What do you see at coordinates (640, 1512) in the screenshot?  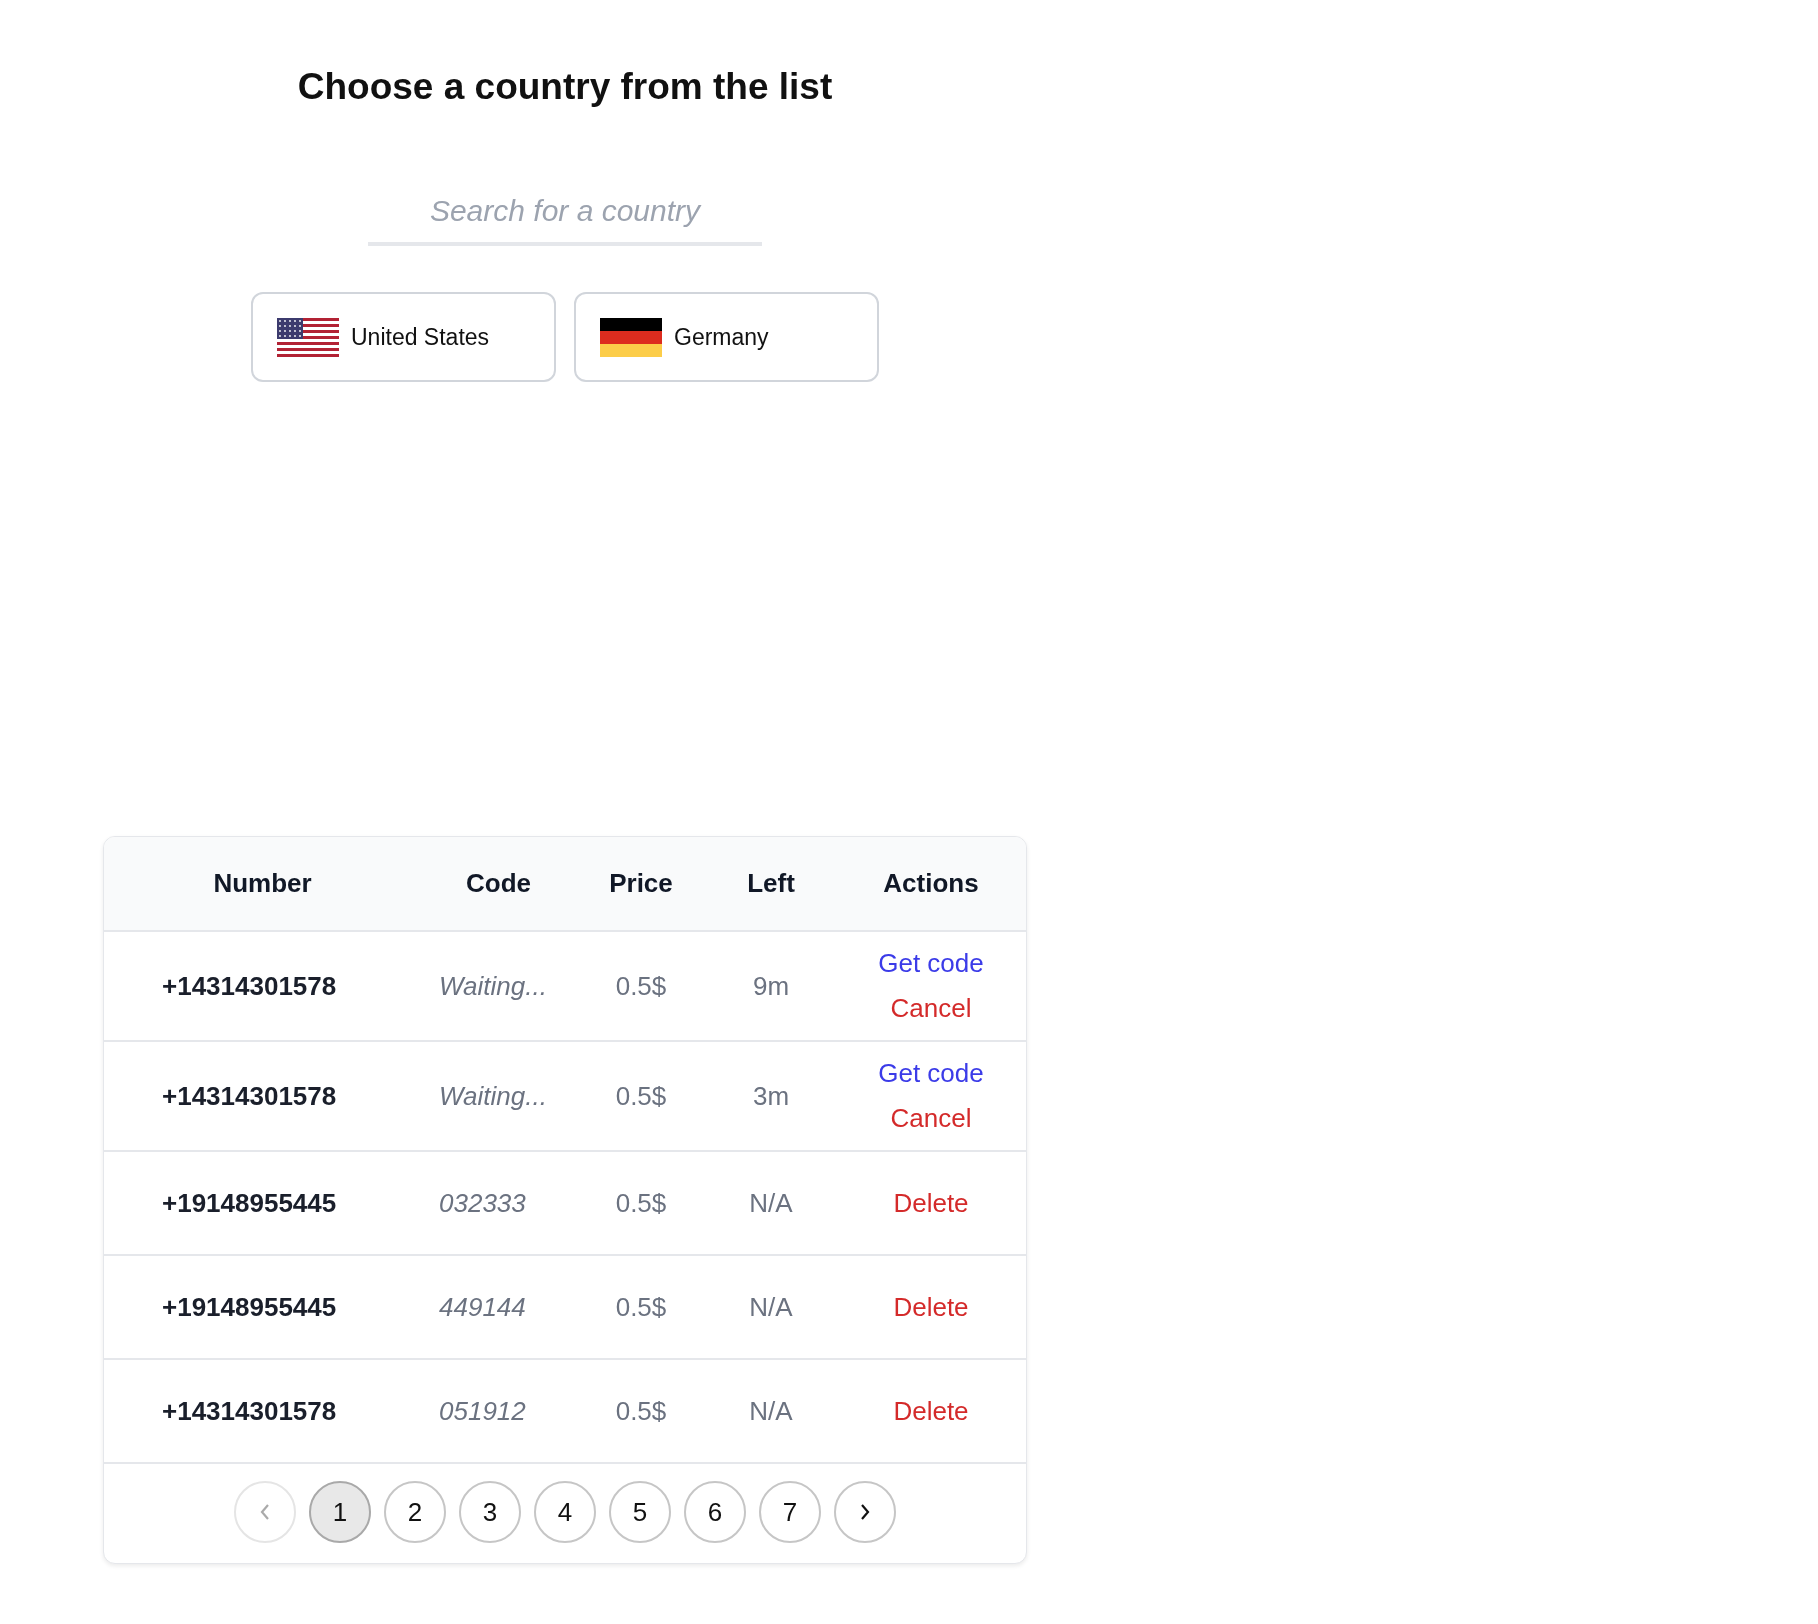 I see `page-button: 5` at bounding box center [640, 1512].